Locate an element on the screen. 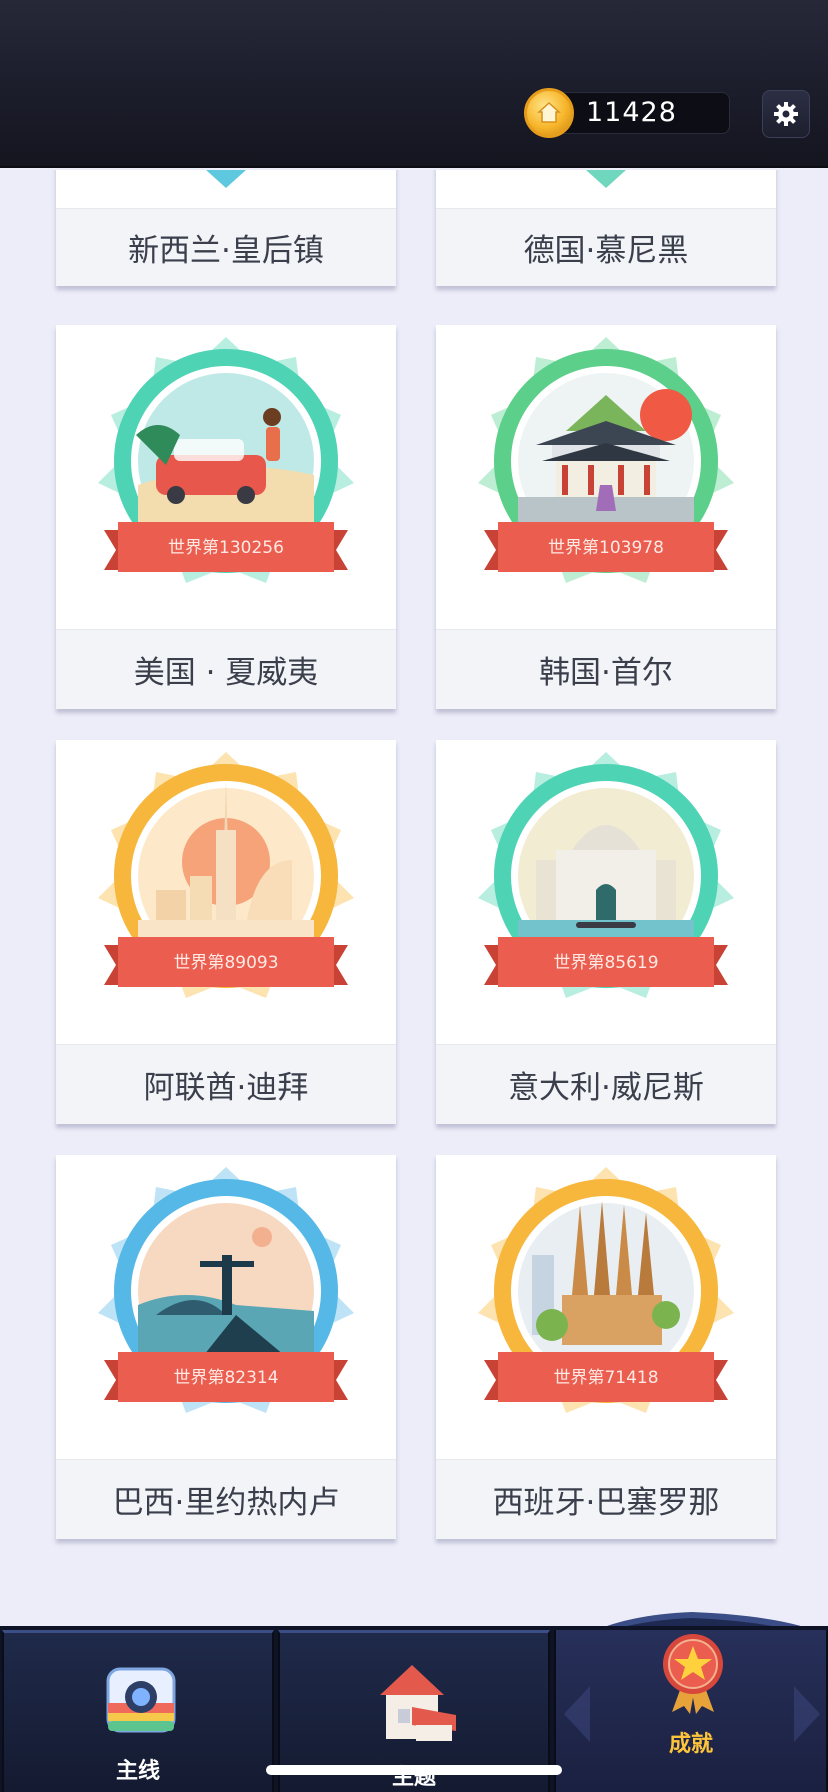  card-title: 意大利·威尼斯 is located at coordinates (606, 1084).